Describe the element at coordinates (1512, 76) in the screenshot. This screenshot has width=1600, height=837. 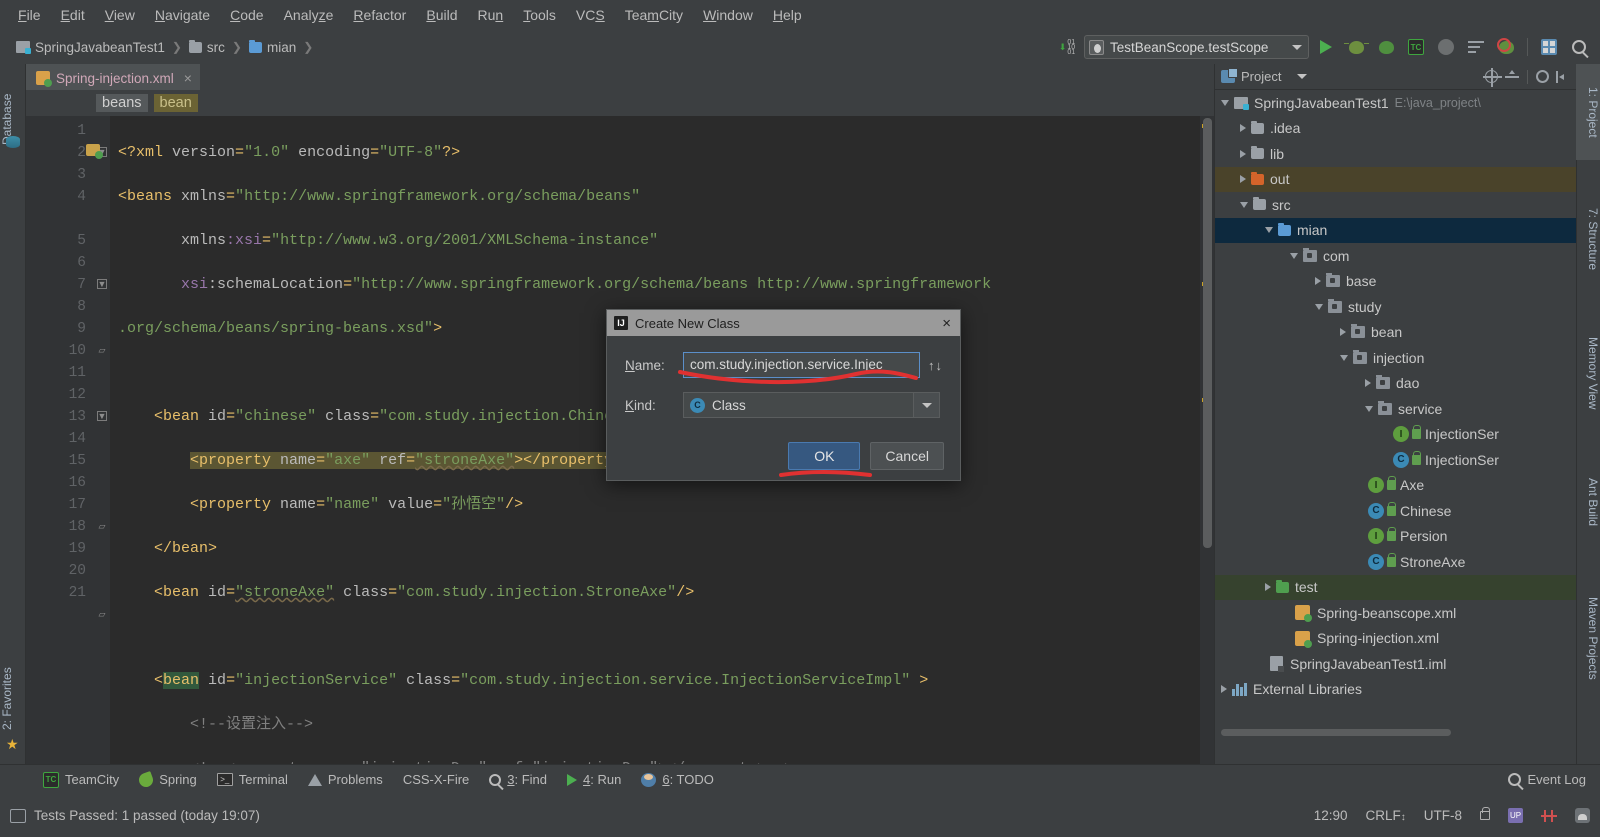
I see `collapse-all-icon` at that location.